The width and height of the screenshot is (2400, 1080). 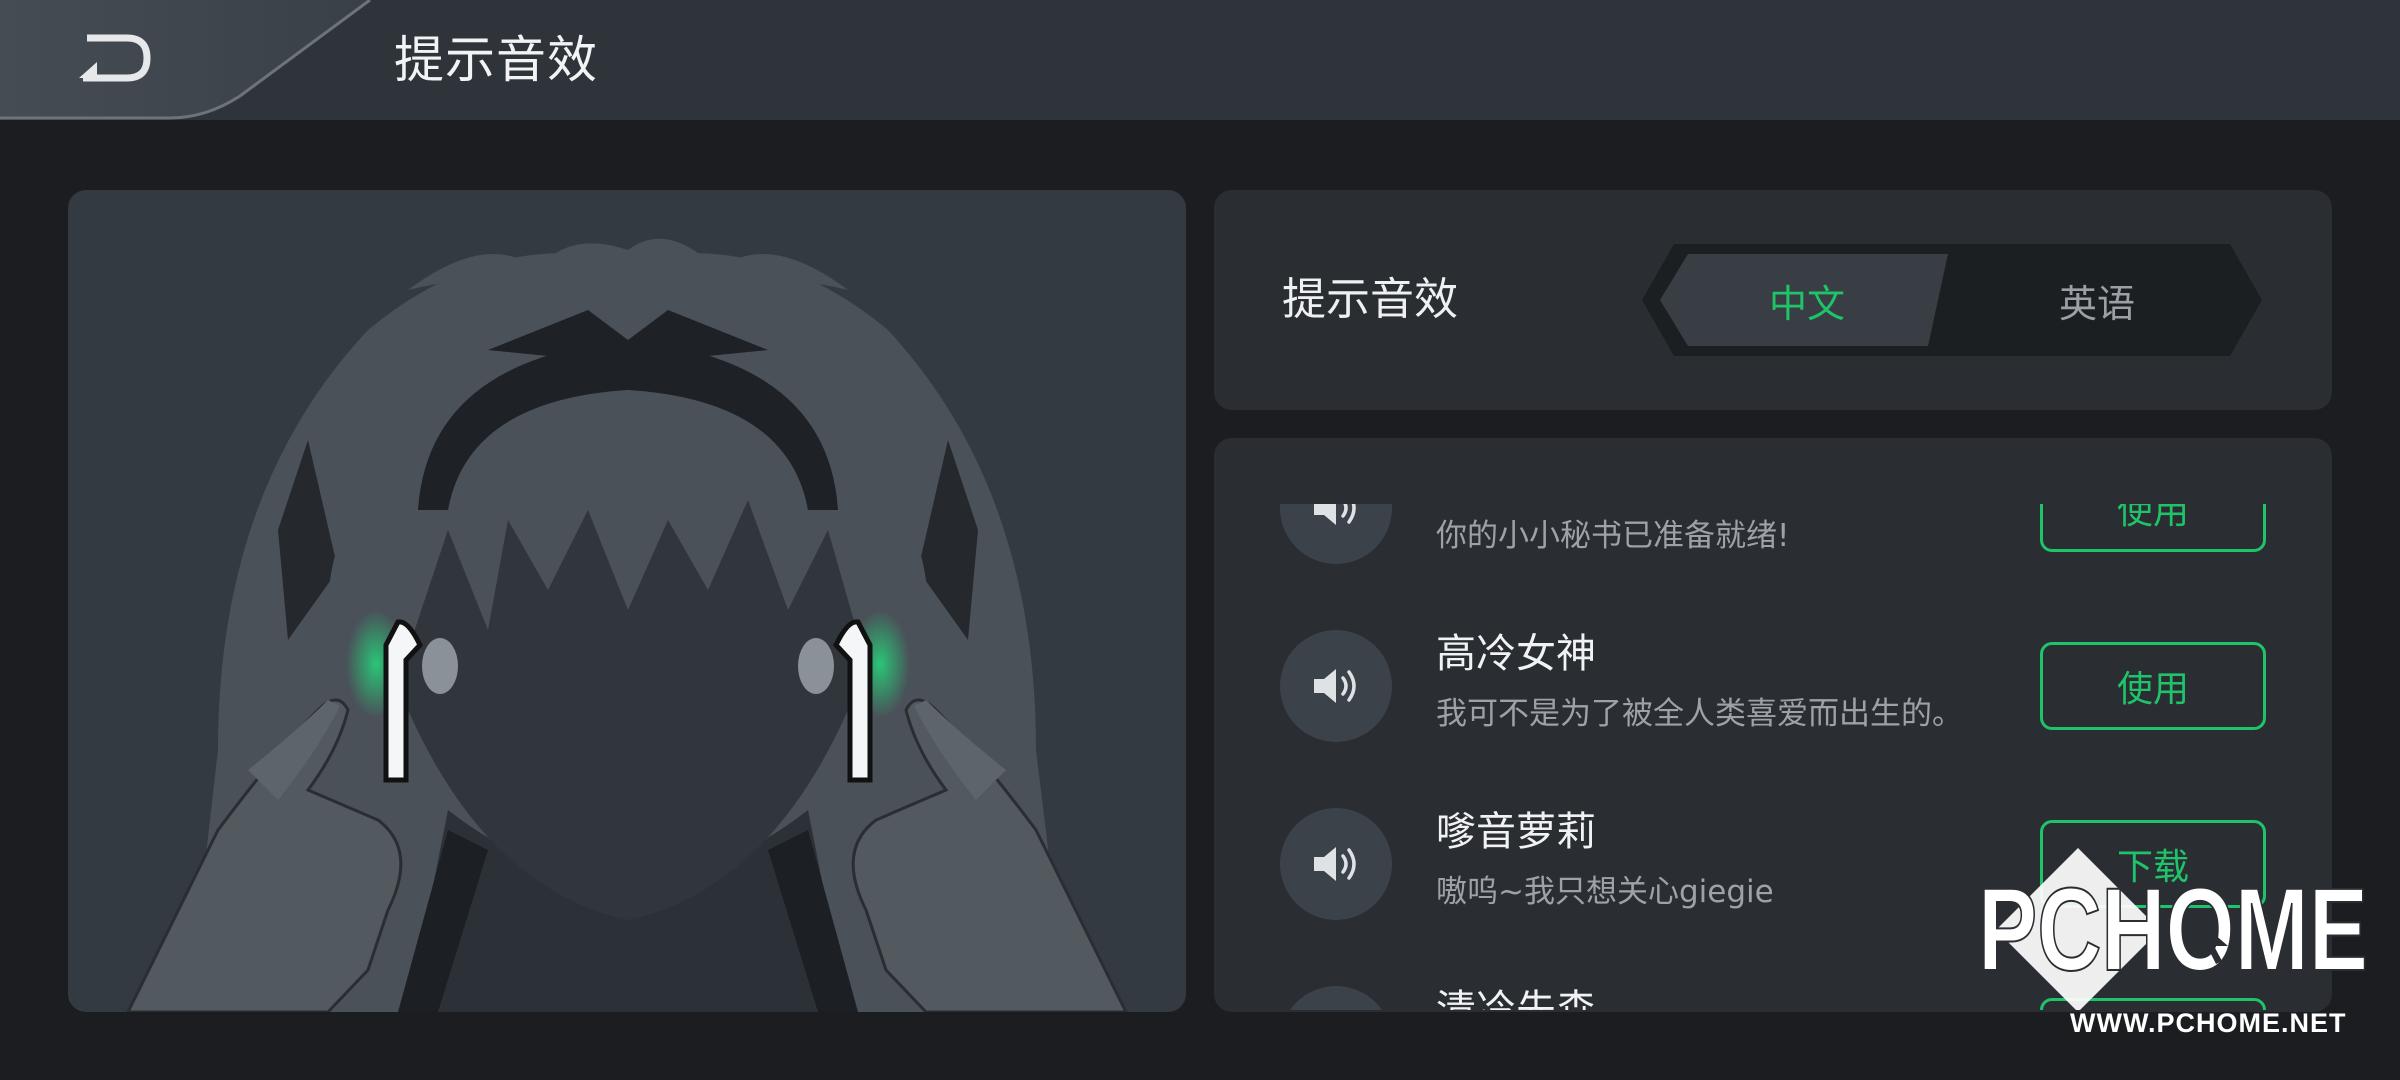 I want to click on back-tab-shape, so click(x=185, y=60).